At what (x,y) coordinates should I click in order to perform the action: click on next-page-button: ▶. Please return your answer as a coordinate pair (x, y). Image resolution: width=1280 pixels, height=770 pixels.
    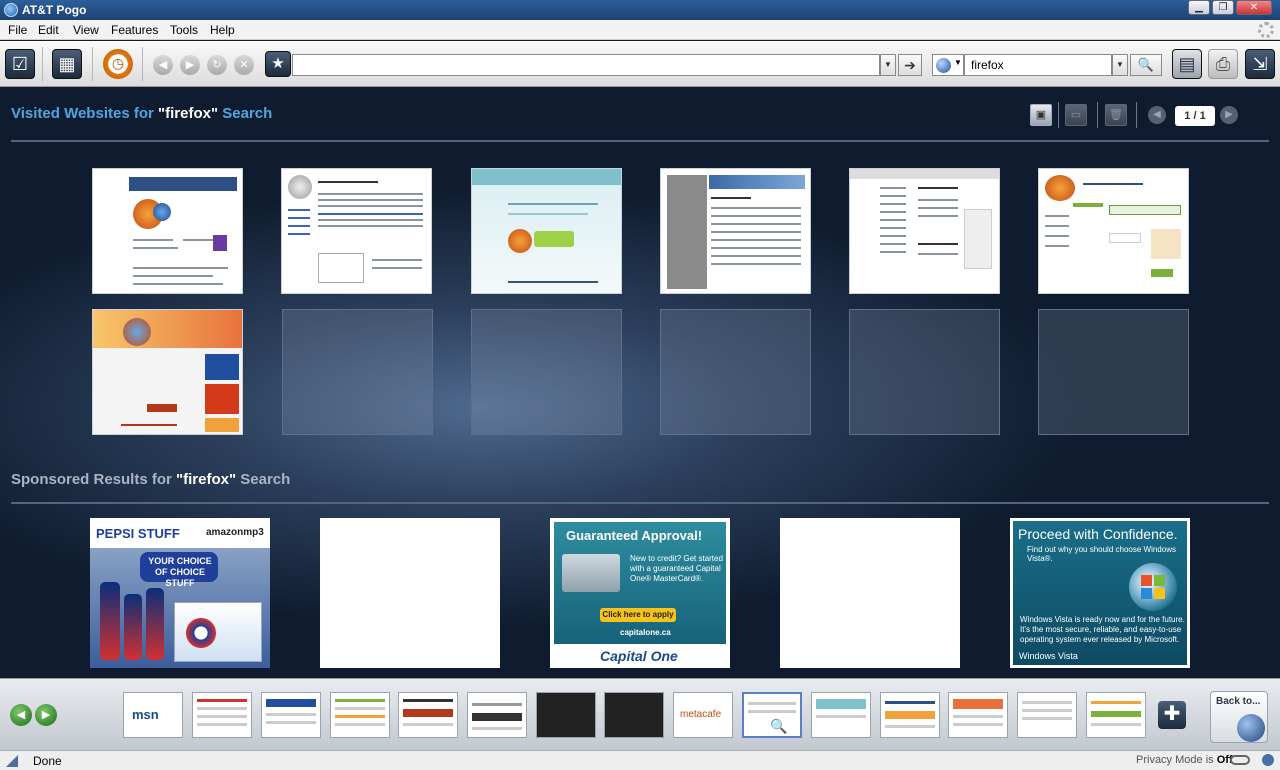
    Looking at the image, I should click on (1229, 115).